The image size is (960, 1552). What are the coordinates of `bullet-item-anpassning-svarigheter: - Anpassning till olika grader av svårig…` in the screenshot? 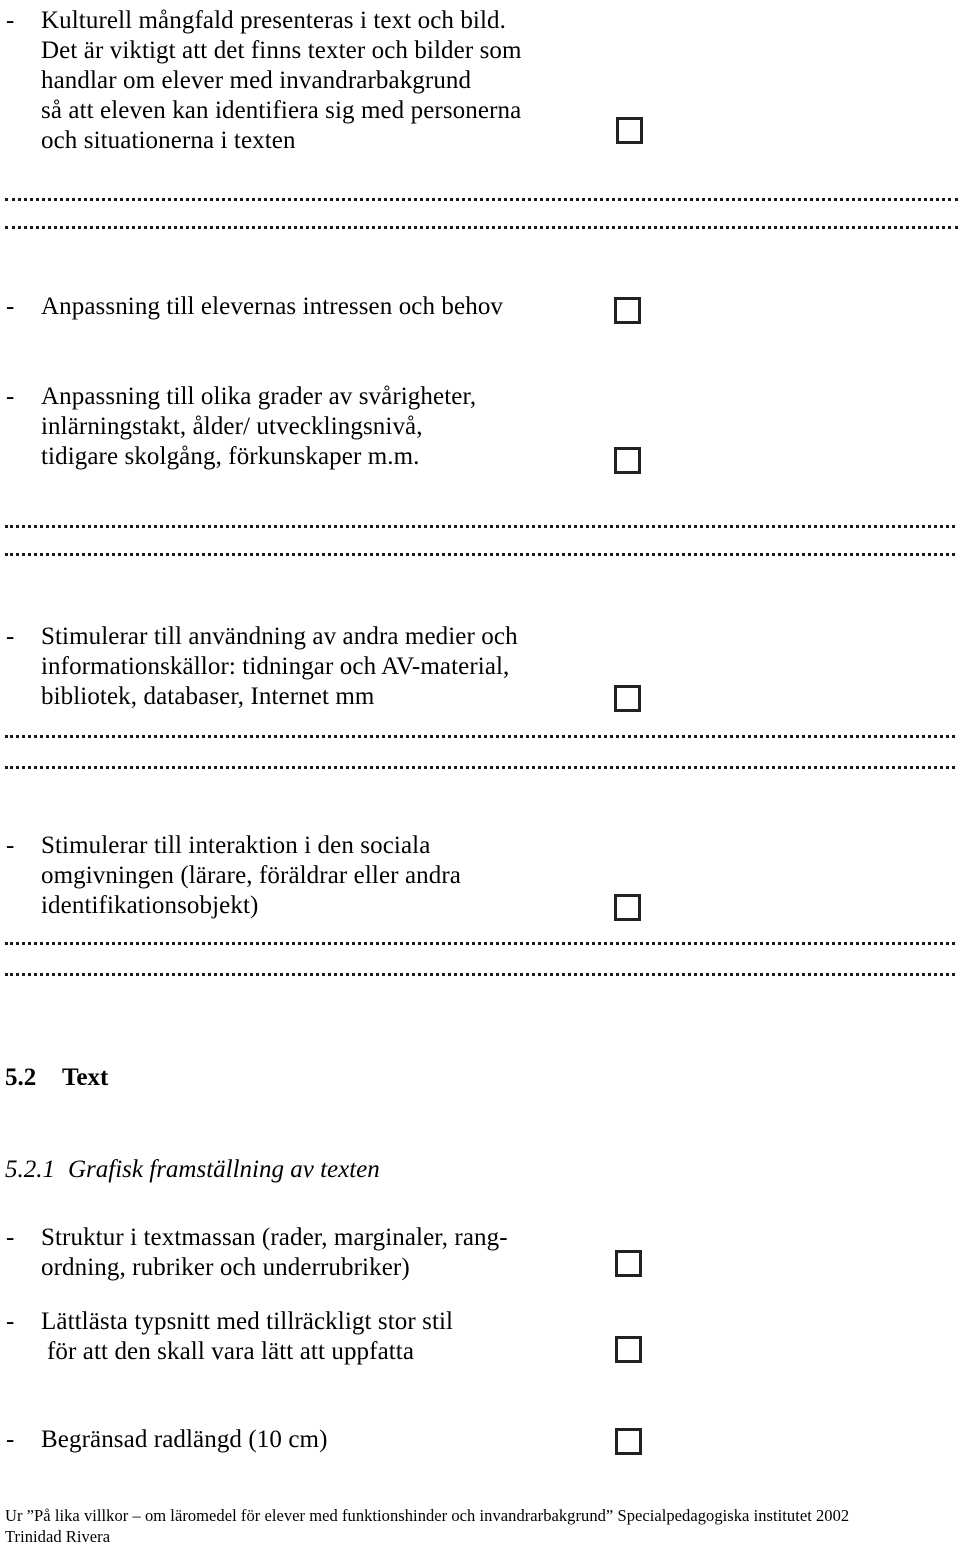 It's located at (480, 427).